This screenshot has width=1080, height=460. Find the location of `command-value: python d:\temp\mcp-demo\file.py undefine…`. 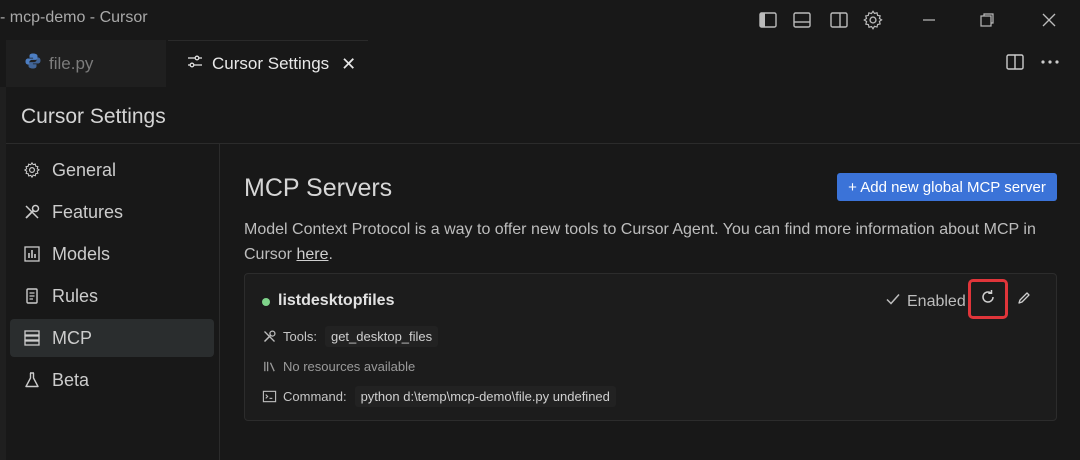

command-value: python d:\temp\mcp-demo\file.py undefine… is located at coordinates (485, 396).